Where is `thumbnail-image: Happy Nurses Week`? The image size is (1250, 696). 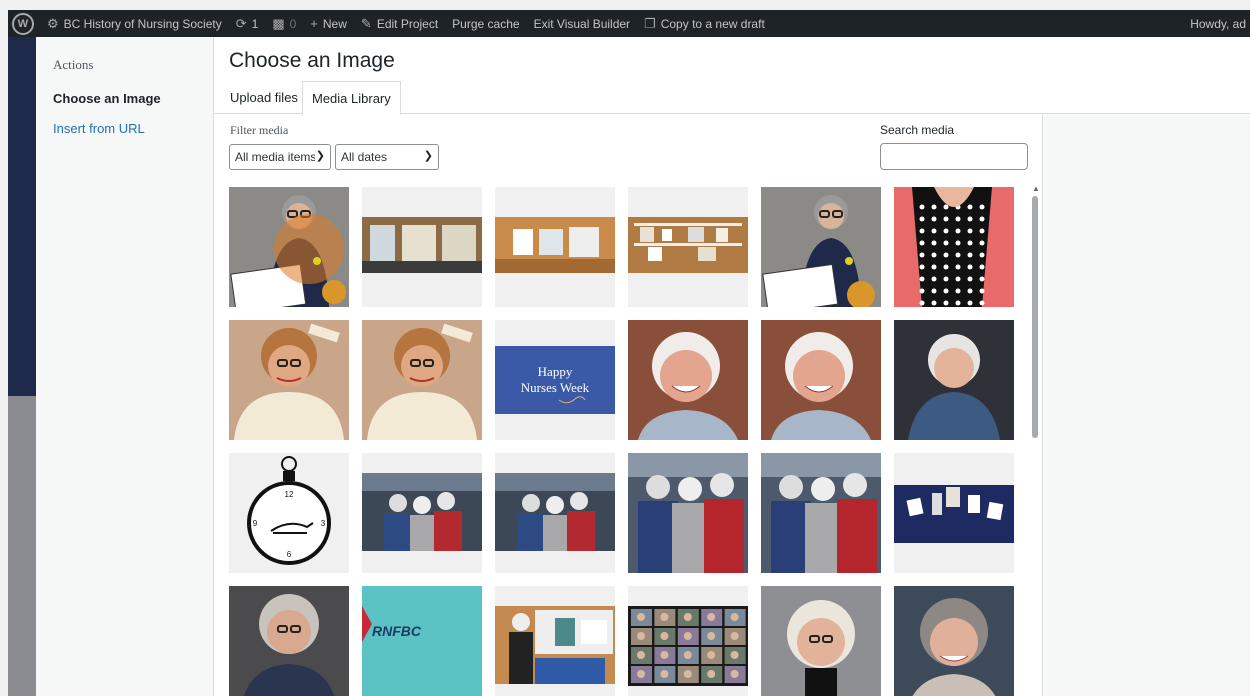 thumbnail-image: Happy Nurses Week is located at coordinates (555, 380).